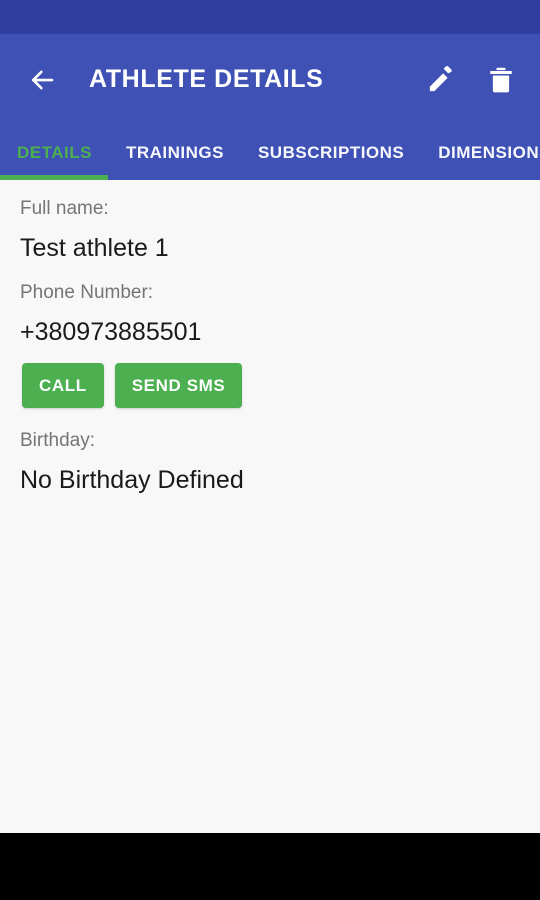 The width and height of the screenshot is (540, 900). What do you see at coordinates (270, 305) in the screenshot?
I see `phone-number-row: Phone Number: +380973885501` at bounding box center [270, 305].